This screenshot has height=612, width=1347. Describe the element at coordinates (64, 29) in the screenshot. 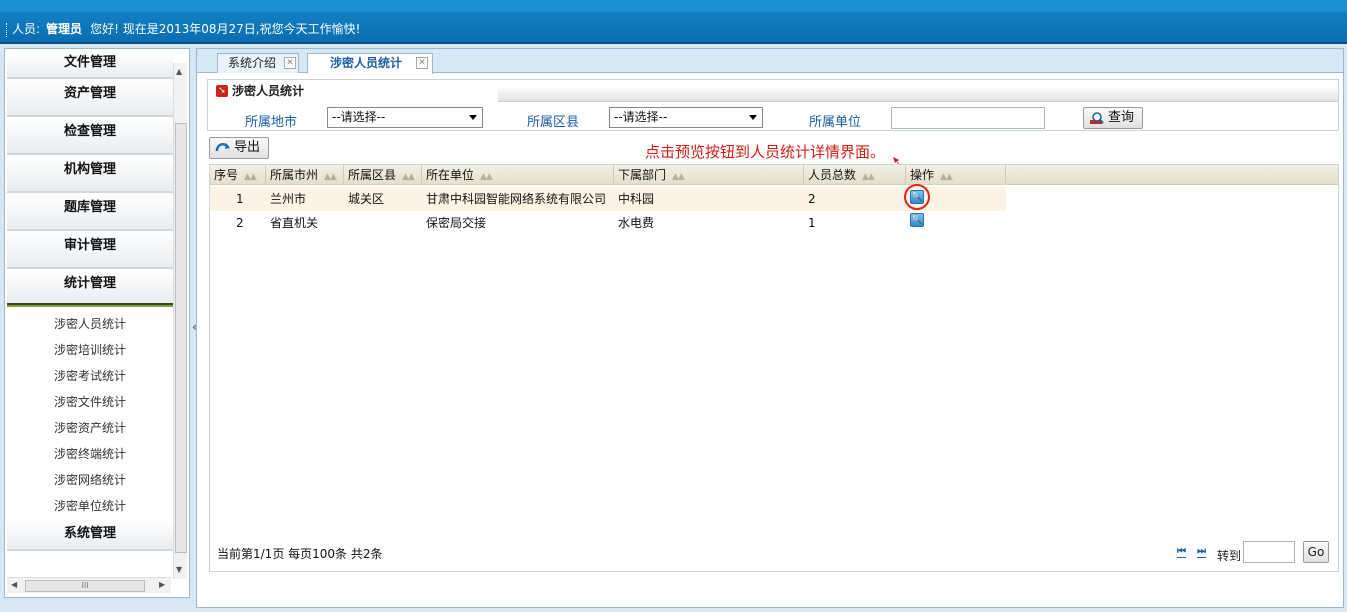

I see `user-name: 管理员` at that location.